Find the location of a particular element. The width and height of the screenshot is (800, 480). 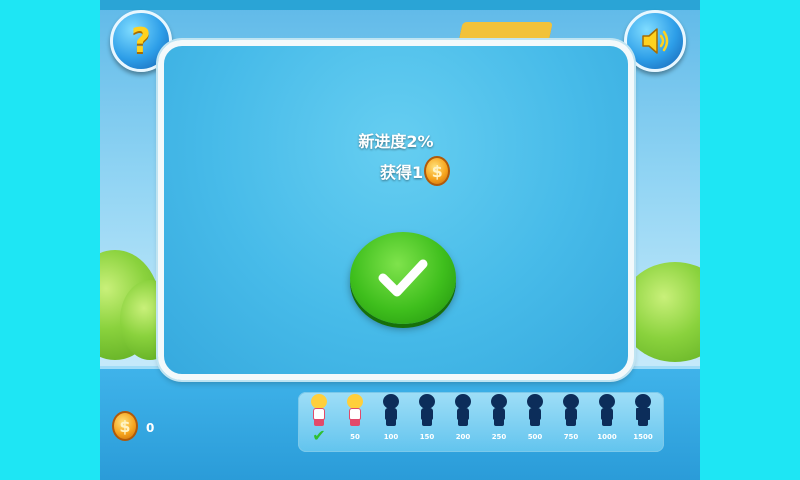

check-icon is located at coordinates (403, 278).